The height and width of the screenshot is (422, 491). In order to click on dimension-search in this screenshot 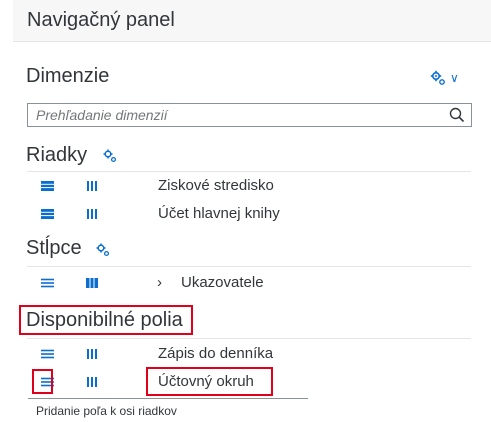, I will do `click(249, 115)`.